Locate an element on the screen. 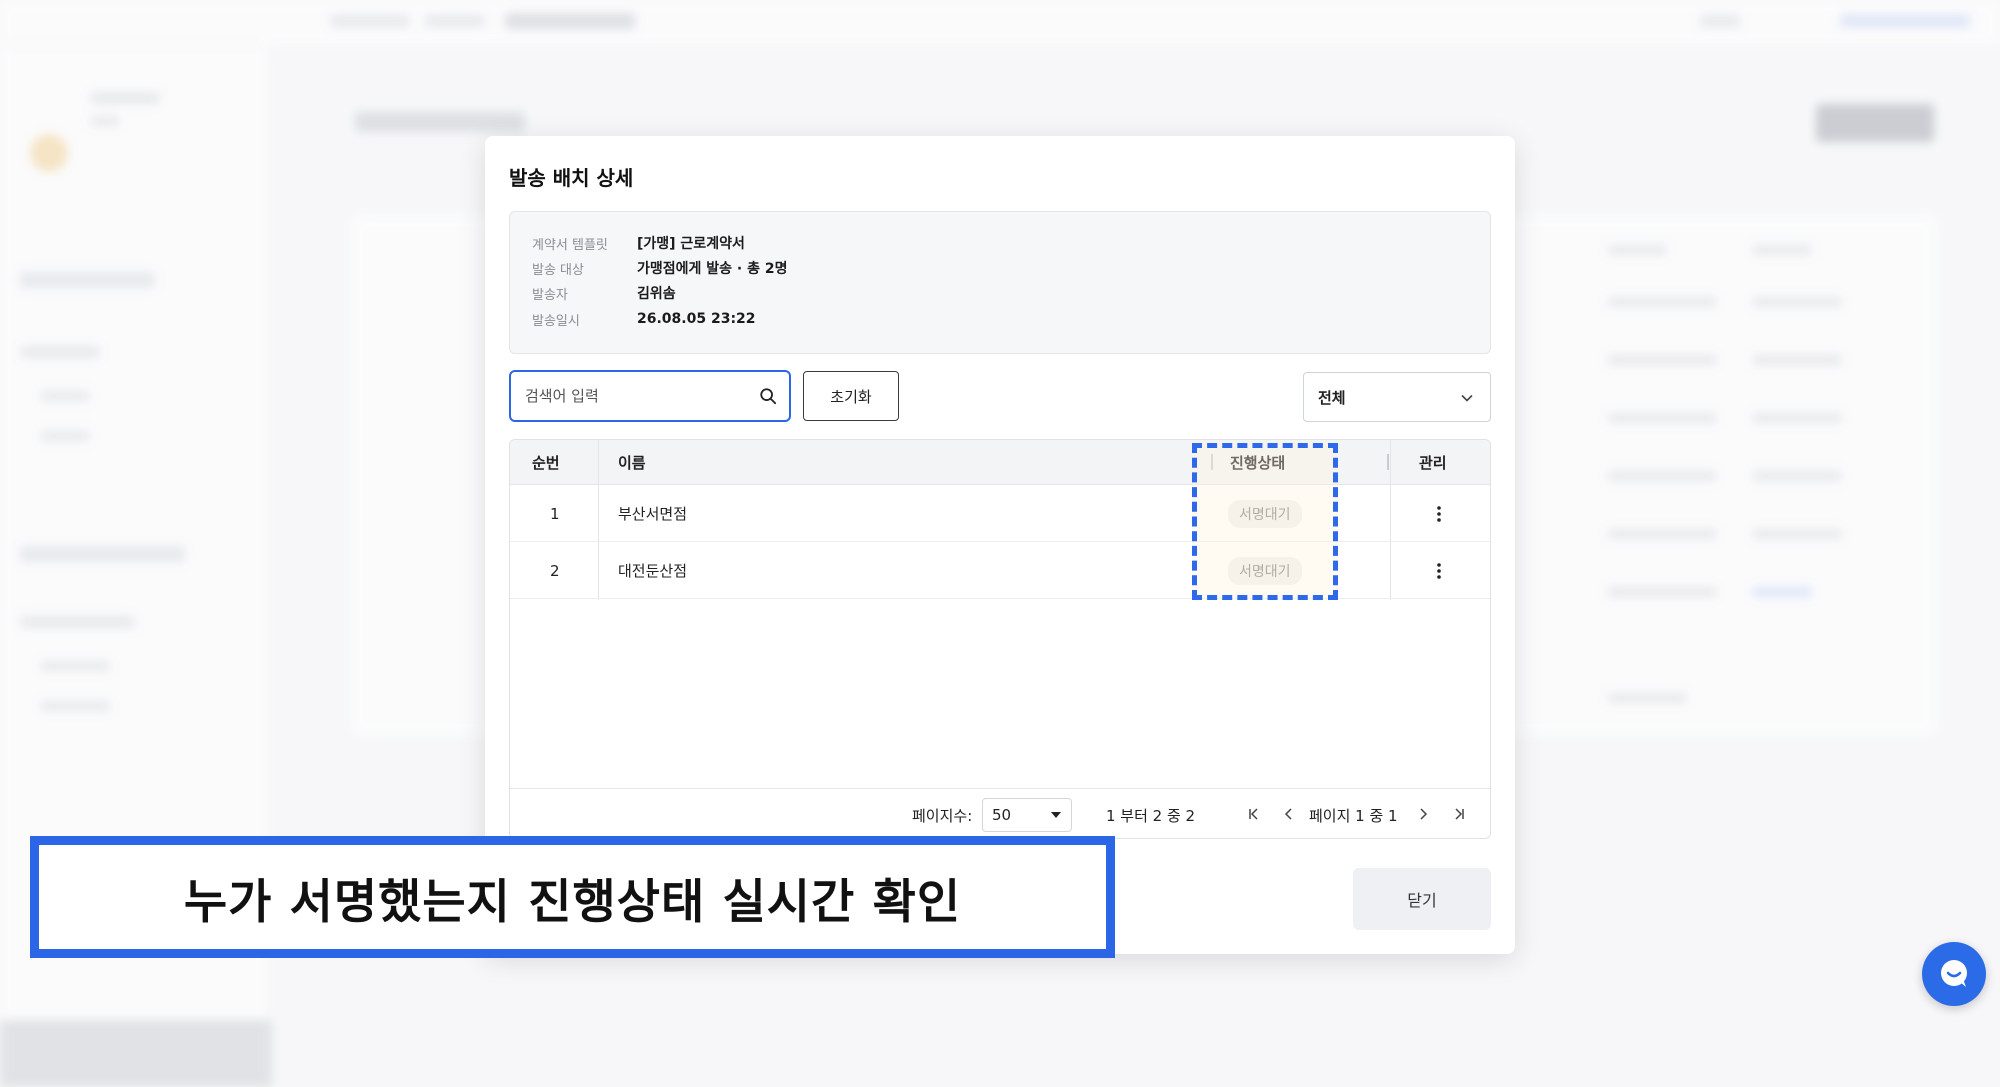 This screenshot has height=1087, width=2000. info-value: 김위솜 is located at coordinates (656, 294).